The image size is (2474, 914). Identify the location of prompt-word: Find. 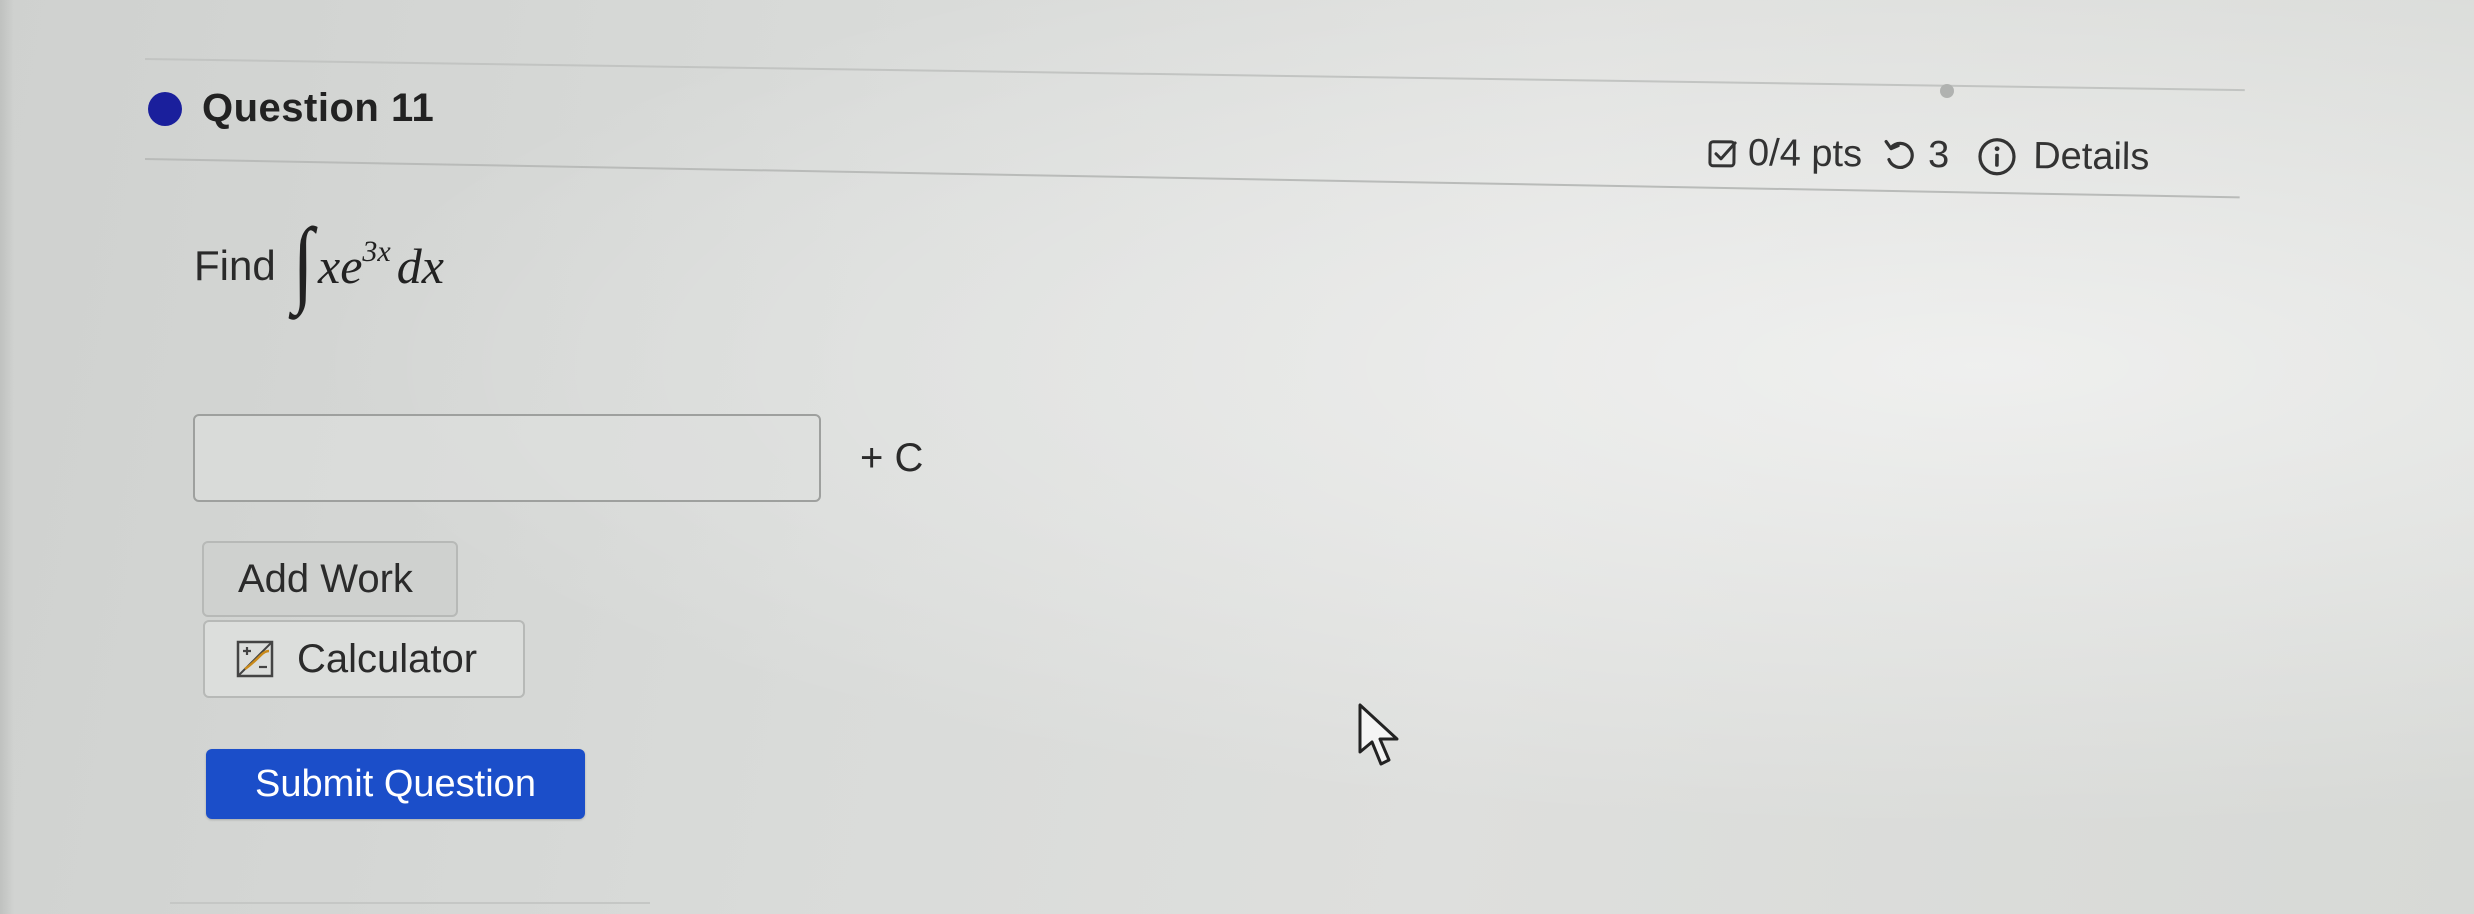
(235, 265).